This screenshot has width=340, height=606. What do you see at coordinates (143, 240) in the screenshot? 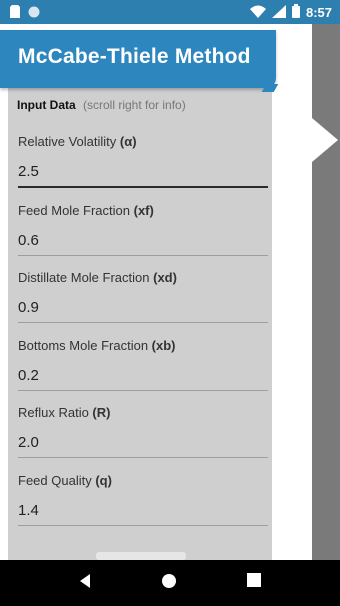
I see `feed-mole-fraction-input: 0.6` at bounding box center [143, 240].